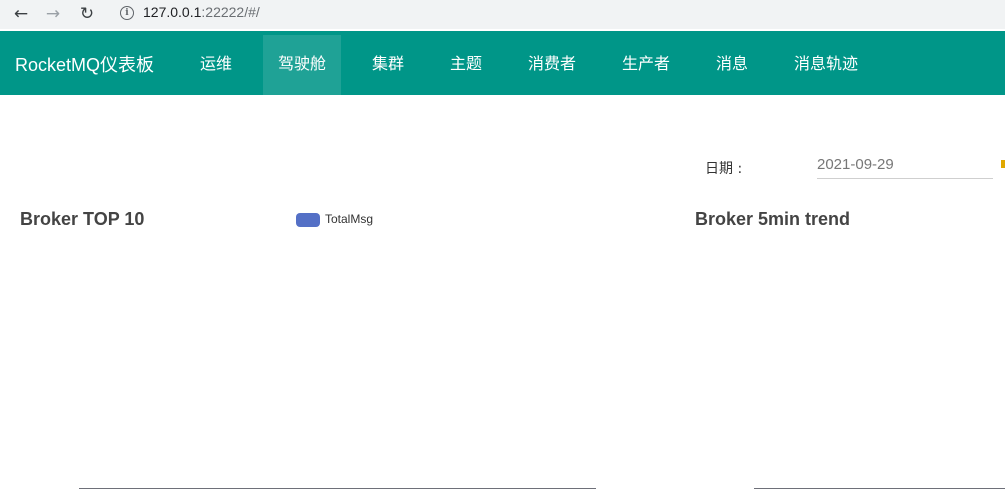  I want to click on url-text: 127.0.0.1:22222/#/, so click(201, 12).